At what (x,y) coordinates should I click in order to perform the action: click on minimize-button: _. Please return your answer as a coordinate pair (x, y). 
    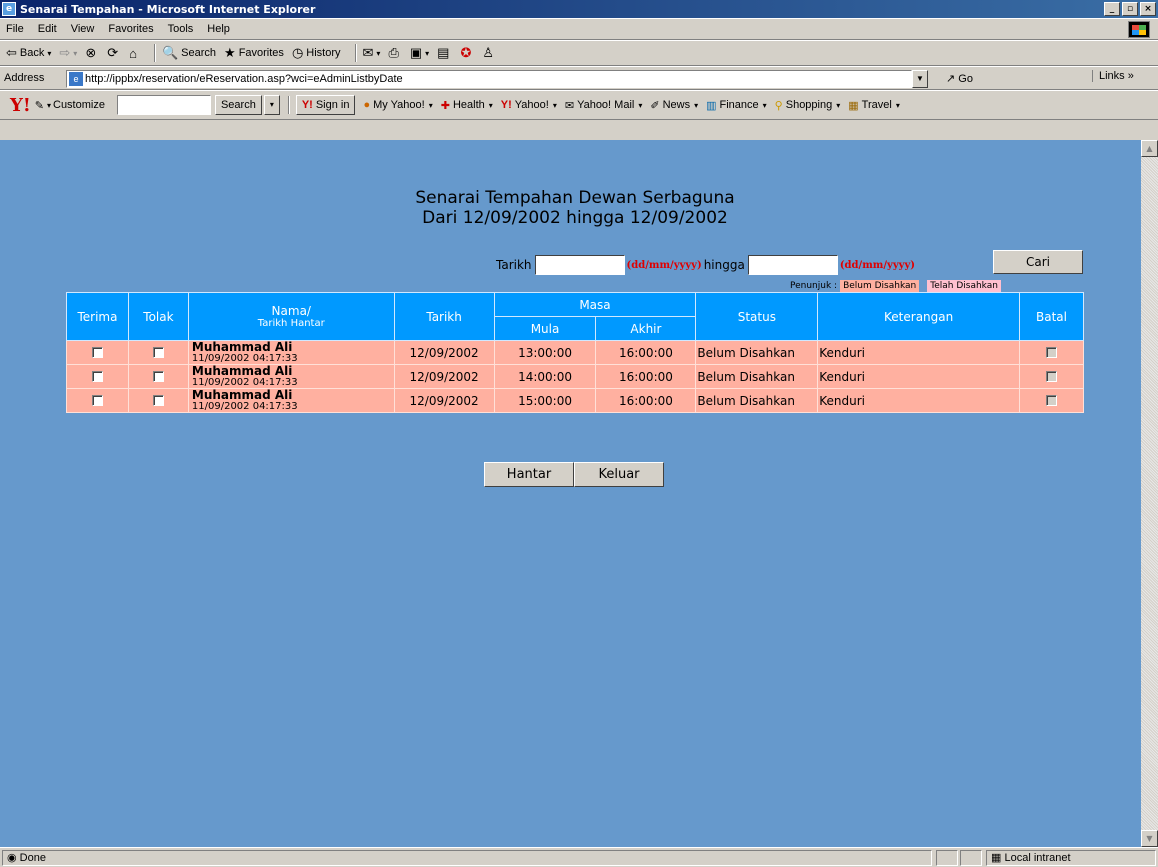
    Looking at the image, I should click on (1112, 9).